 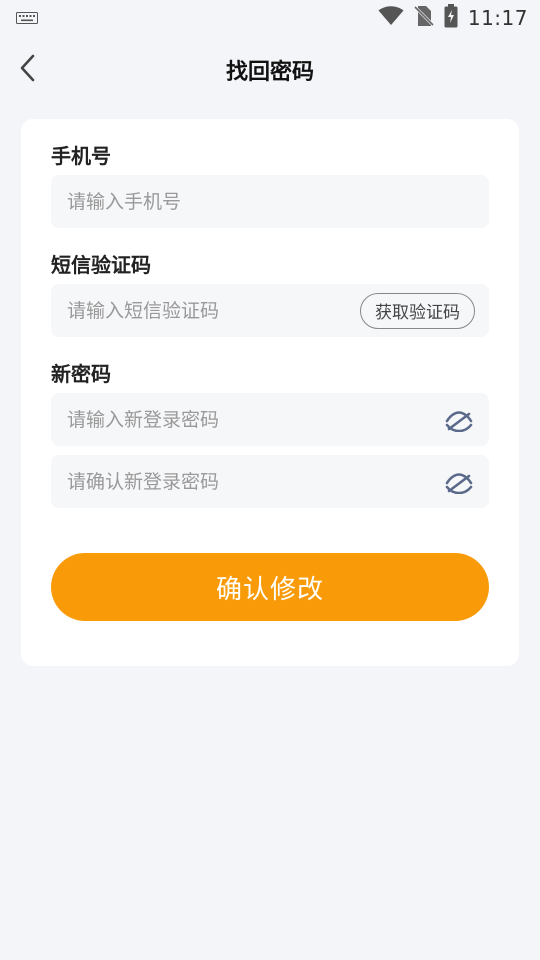 I want to click on battery-charging-icon, so click(x=451, y=18).